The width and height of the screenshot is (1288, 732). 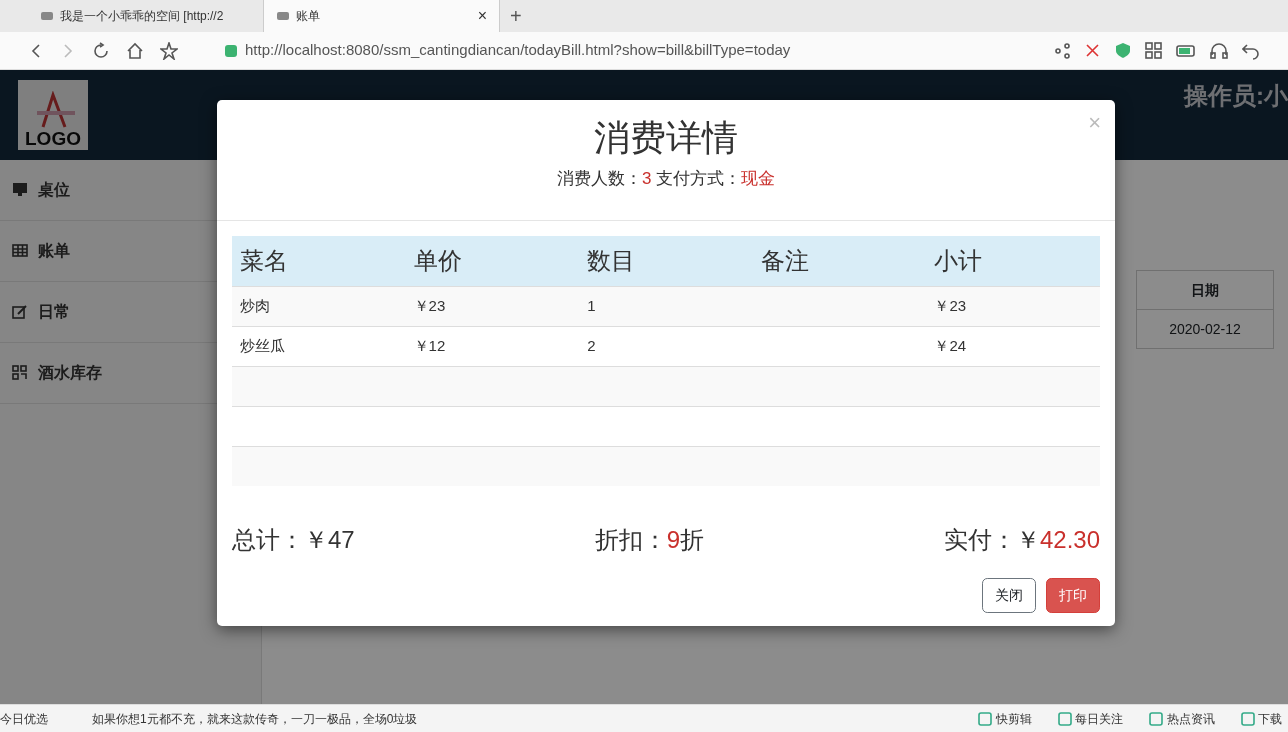 What do you see at coordinates (1205, 329) in the screenshot?
I see `table-cell: 2020-02-12` at bounding box center [1205, 329].